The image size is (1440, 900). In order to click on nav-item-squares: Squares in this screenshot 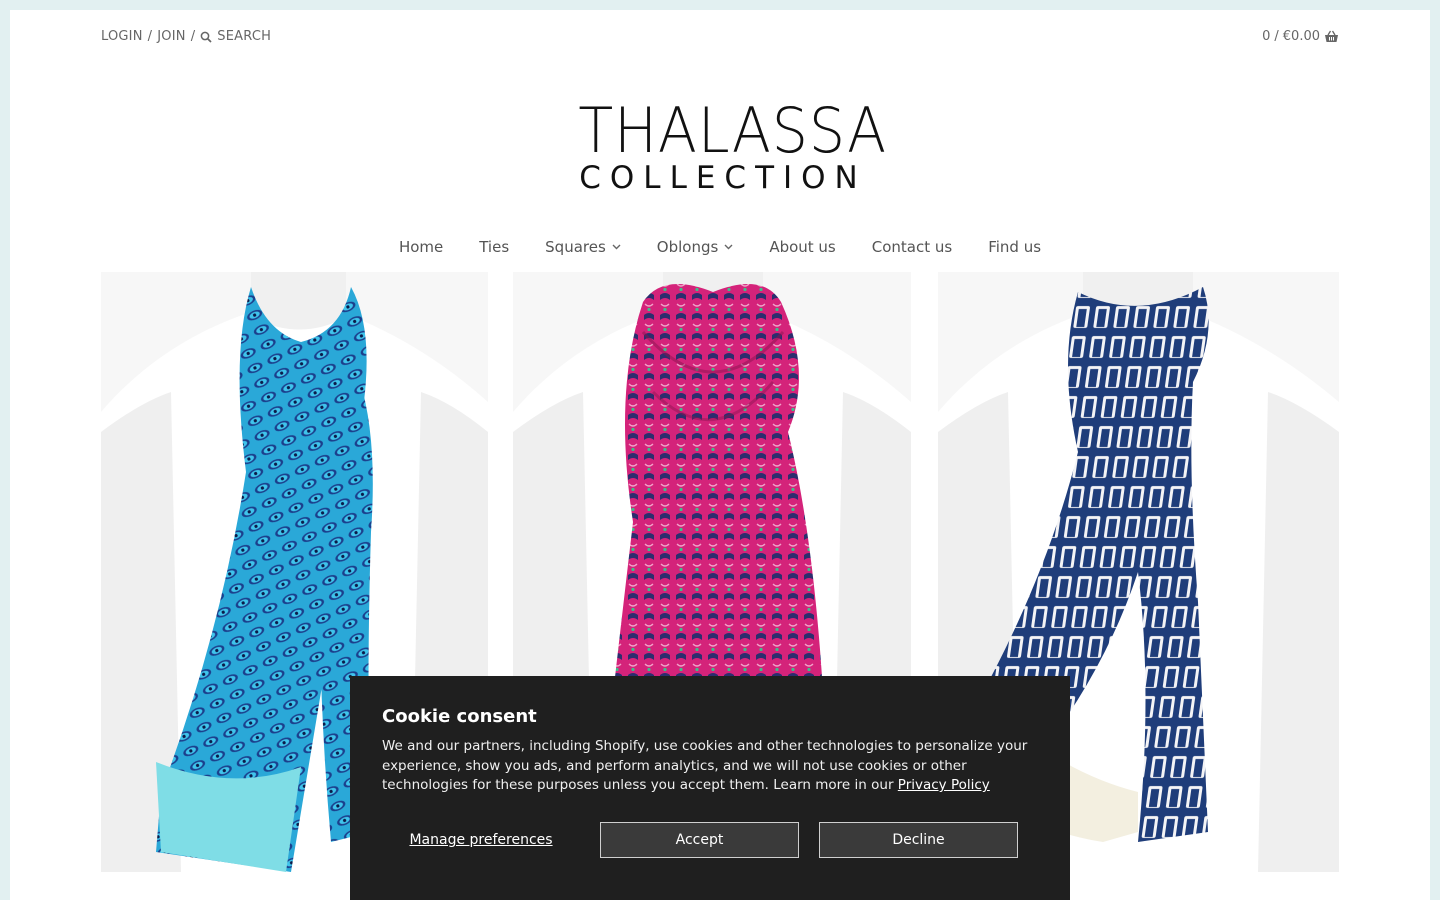, I will do `click(583, 247)`.